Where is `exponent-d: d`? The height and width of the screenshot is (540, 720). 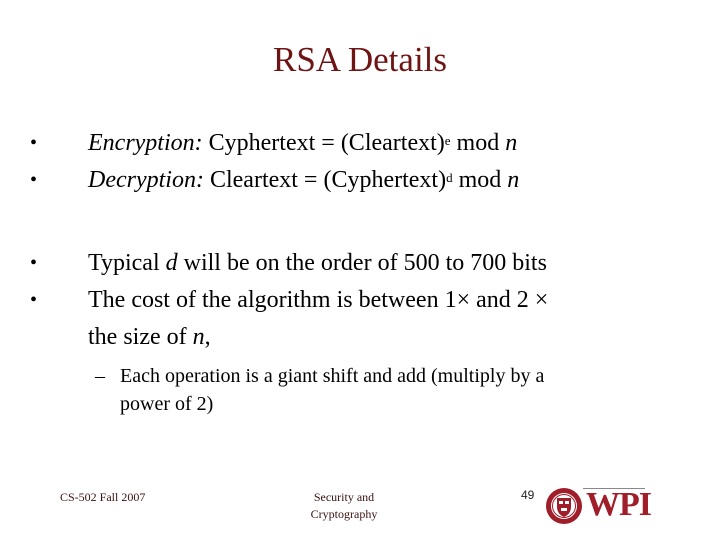
exponent-d: d is located at coordinates (449, 177).